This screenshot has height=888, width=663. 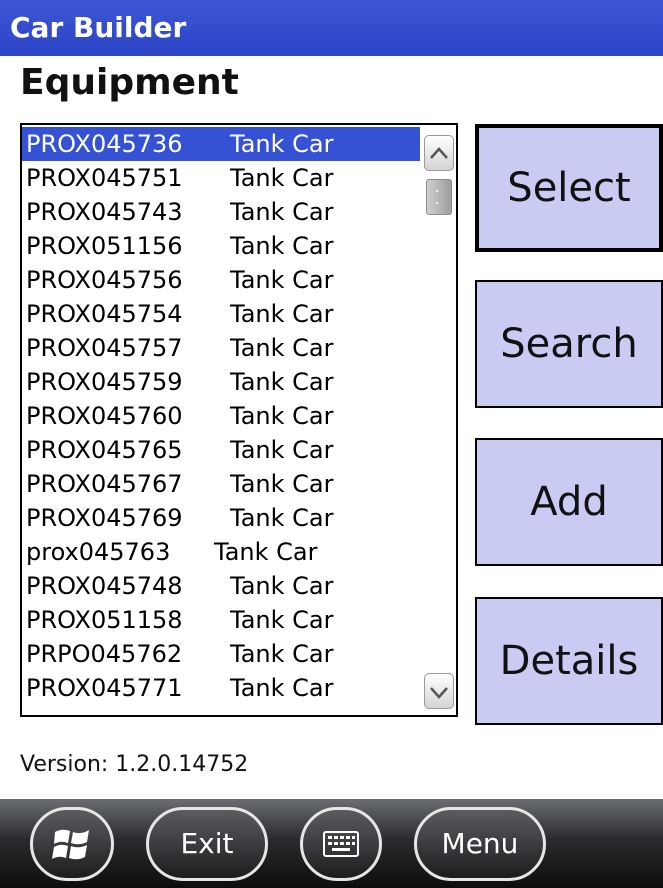 What do you see at coordinates (98, 27) in the screenshot?
I see `app-title: Car Builder` at bounding box center [98, 27].